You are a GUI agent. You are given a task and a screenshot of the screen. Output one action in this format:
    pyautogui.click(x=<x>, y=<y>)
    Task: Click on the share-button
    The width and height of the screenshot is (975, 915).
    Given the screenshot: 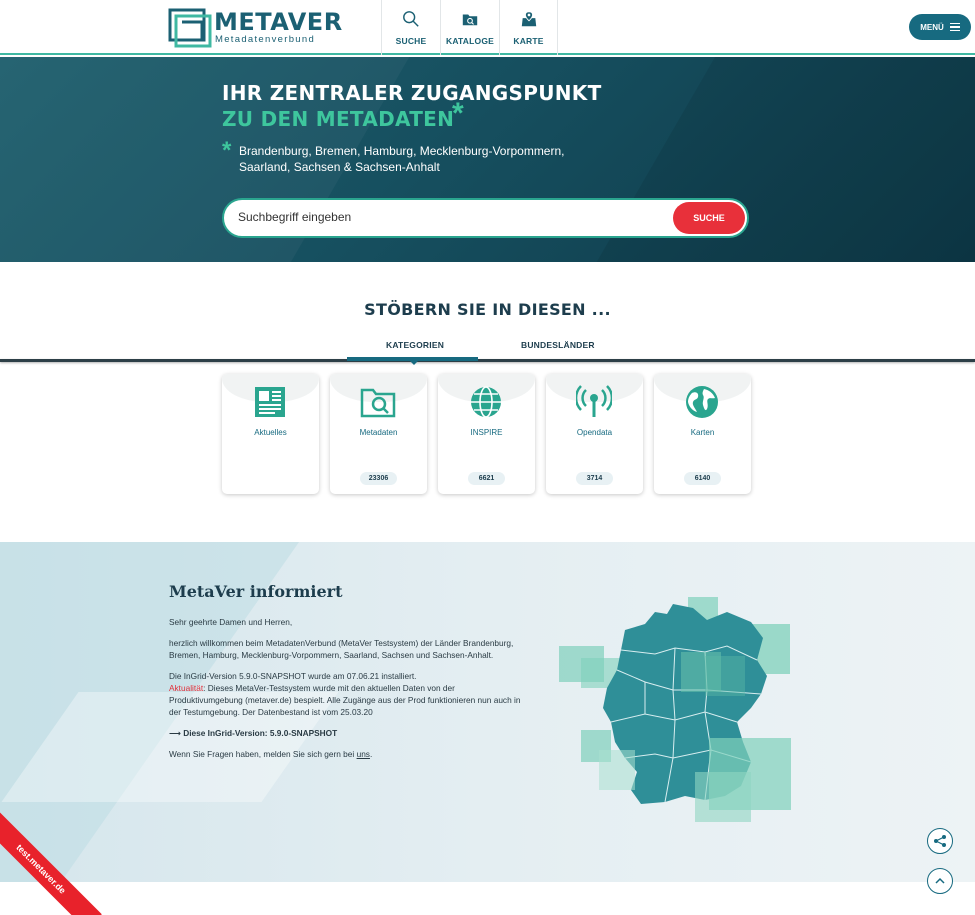 What is the action you would take?
    pyautogui.click(x=940, y=841)
    